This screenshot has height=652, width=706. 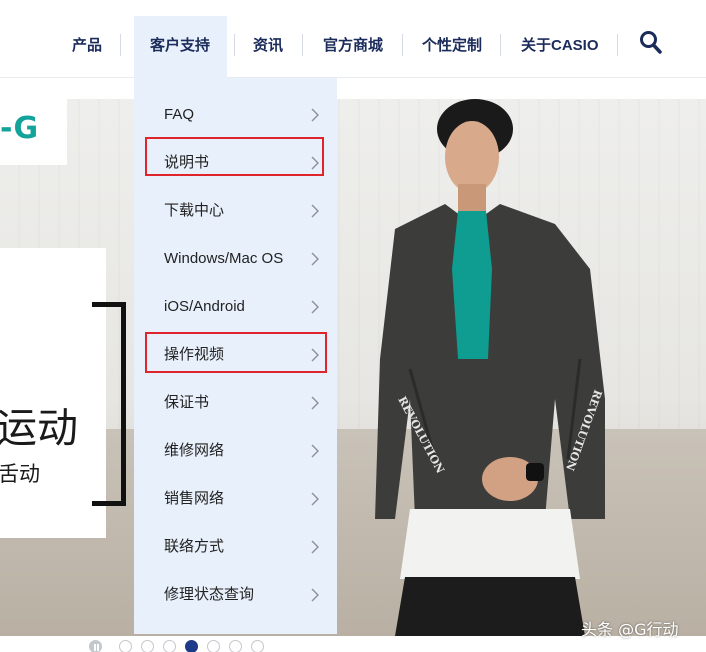 What do you see at coordinates (235, 115) in the screenshot?
I see `dropdown-item-faq: FAQ` at bounding box center [235, 115].